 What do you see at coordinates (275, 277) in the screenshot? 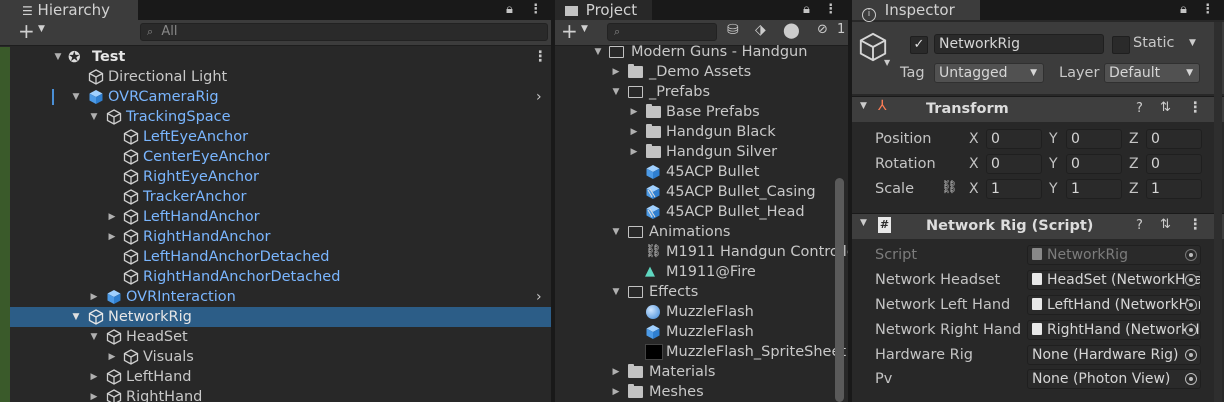
I see `tree-row: RightHandAnchorDetached` at bounding box center [275, 277].